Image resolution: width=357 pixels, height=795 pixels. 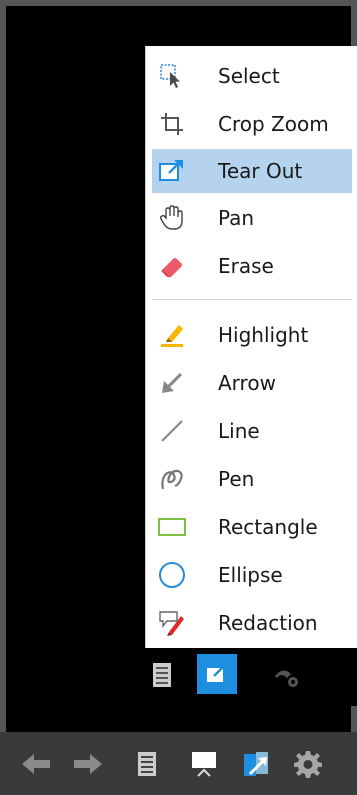 What do you see at coordinates (288, 677) in the screenshot?
I see `tool-settings-icon` at bounding box center [288, 677].